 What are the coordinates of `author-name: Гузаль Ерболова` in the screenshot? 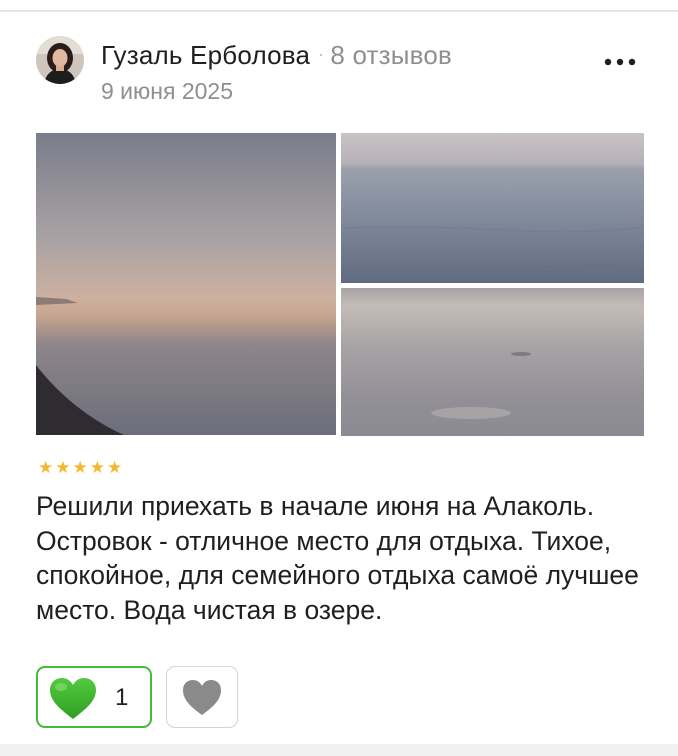 It's located at (205, 55).